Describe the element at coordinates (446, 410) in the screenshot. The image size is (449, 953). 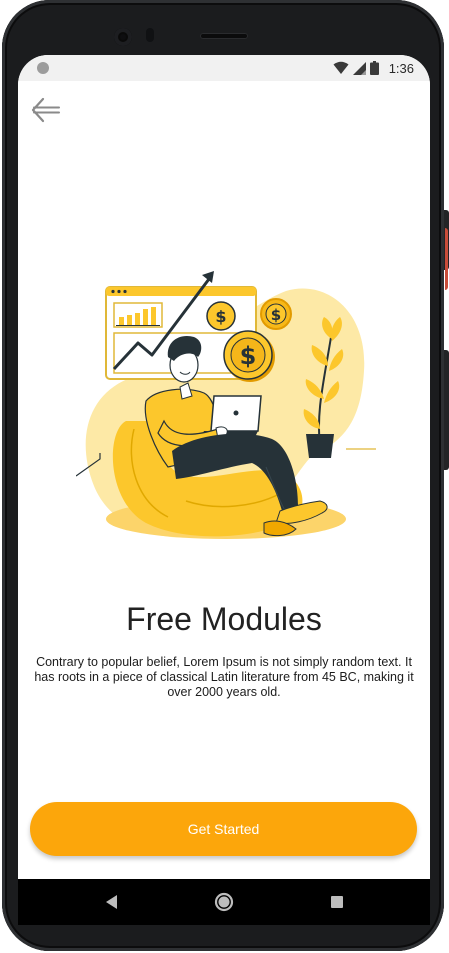
I see `volume-button-hardware` at that location.